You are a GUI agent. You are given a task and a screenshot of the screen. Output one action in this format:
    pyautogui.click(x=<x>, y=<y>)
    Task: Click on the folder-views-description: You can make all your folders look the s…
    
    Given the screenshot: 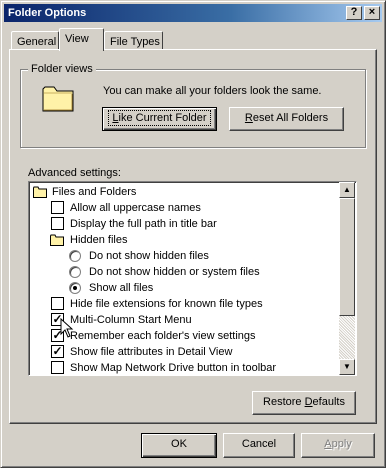 What is the action you would take?
    pyautogui.click(x=212, y=91)
    